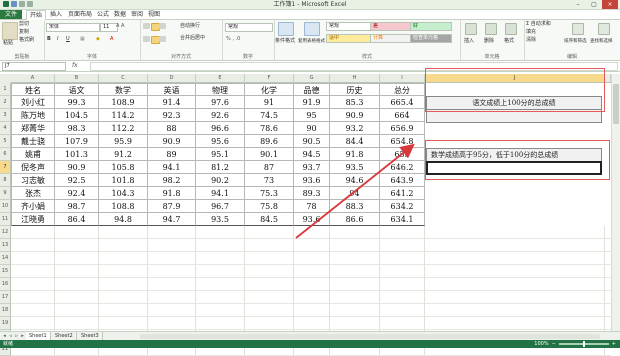 Image resolution: width=620 pixels, height=356 pixels. What do you see at coordinates (5, 258) in the screenshot?
I see `row-header: 14` at bounding box center [5, 258].